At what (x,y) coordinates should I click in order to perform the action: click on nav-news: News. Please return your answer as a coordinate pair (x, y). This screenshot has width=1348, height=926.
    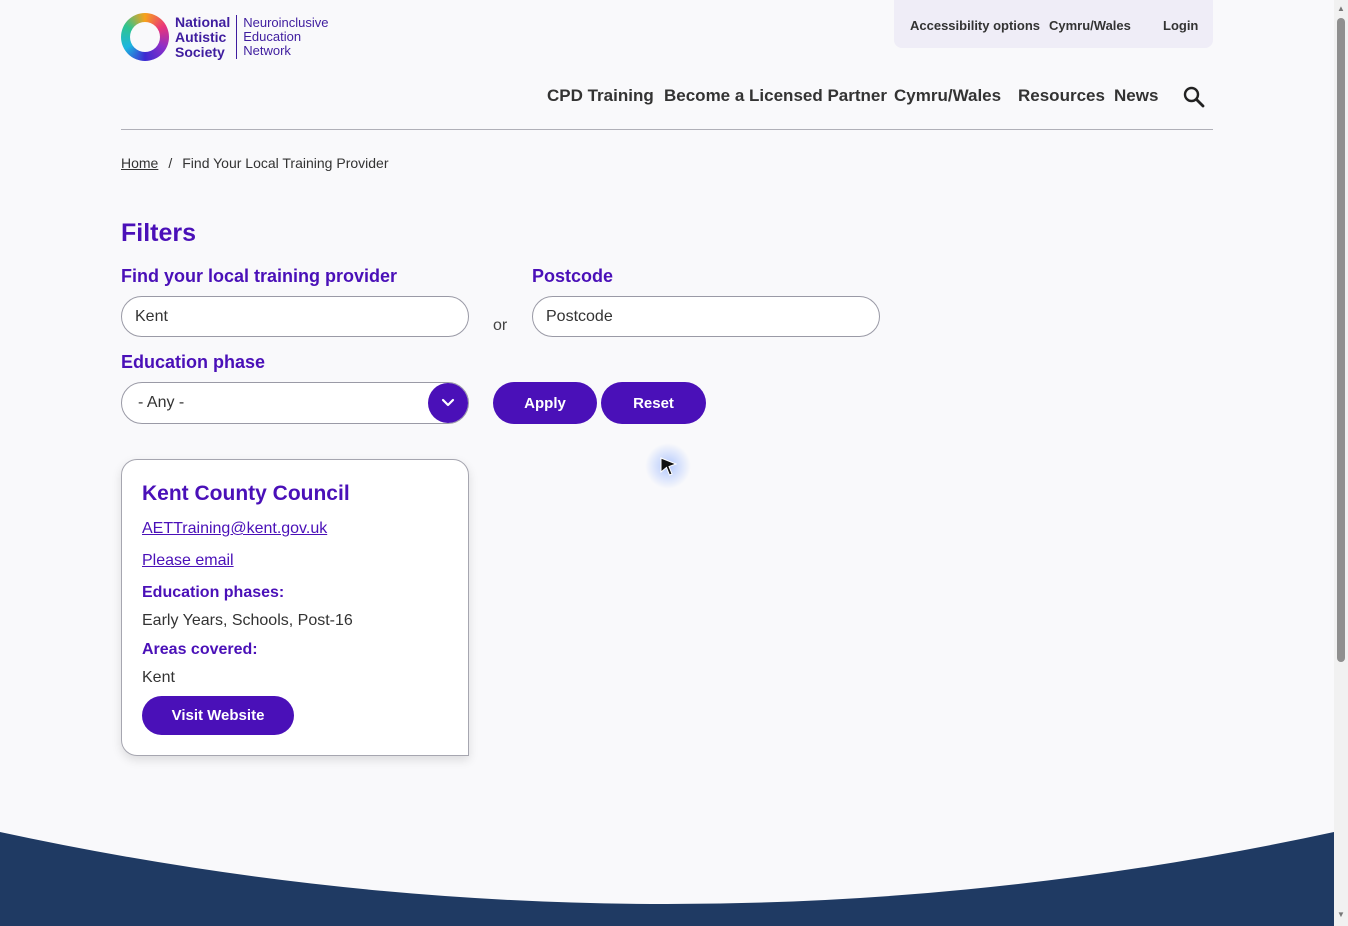
    Looking at the image, I should click on (1136, 96).